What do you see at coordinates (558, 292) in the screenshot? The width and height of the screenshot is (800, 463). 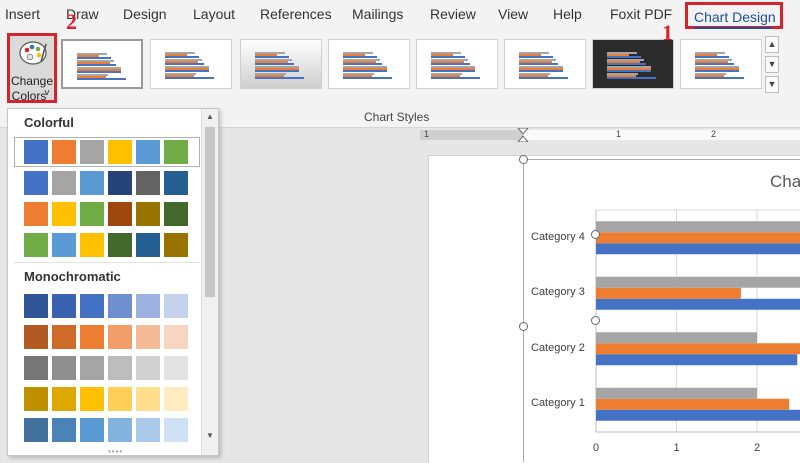 I see `category-label: Category 3` at bounding box center [558, 292].